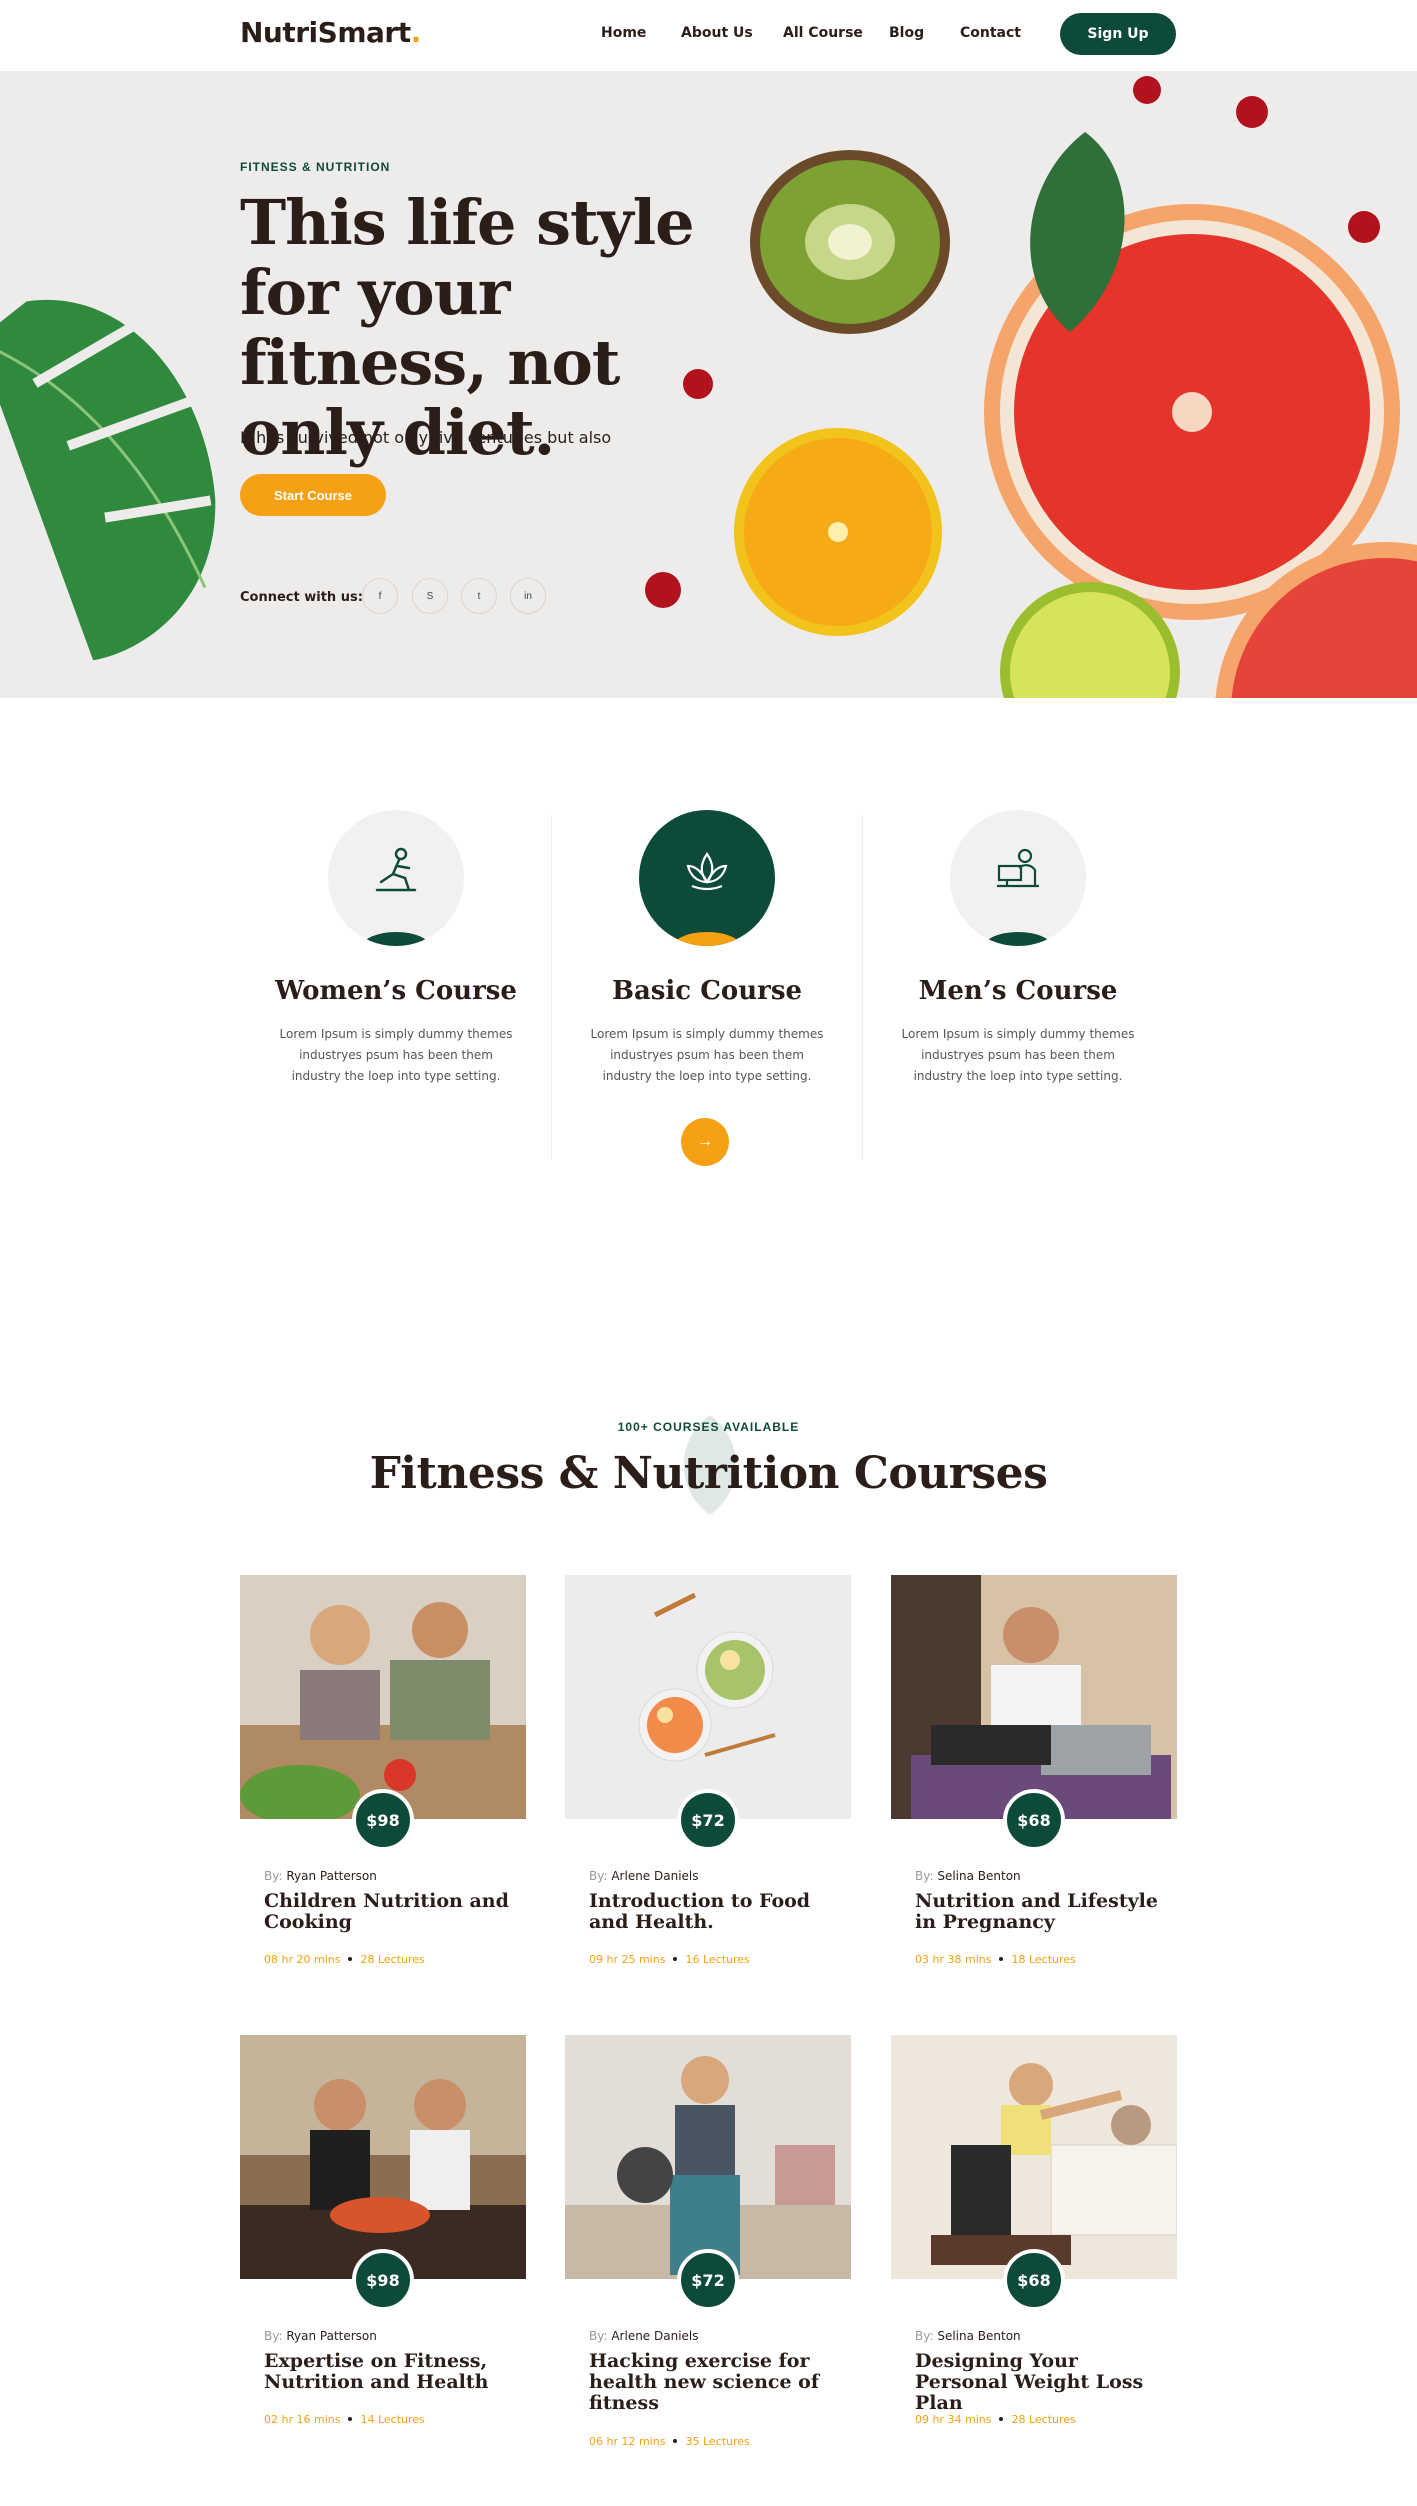 The height and width of the screenshot is (2506, 1417). What do you see at coordinates (344, 1959) in the screenshot?
I see `course-meta: 08 hr 20 mins 28 Lectures` at bounding box center [344, 1959].